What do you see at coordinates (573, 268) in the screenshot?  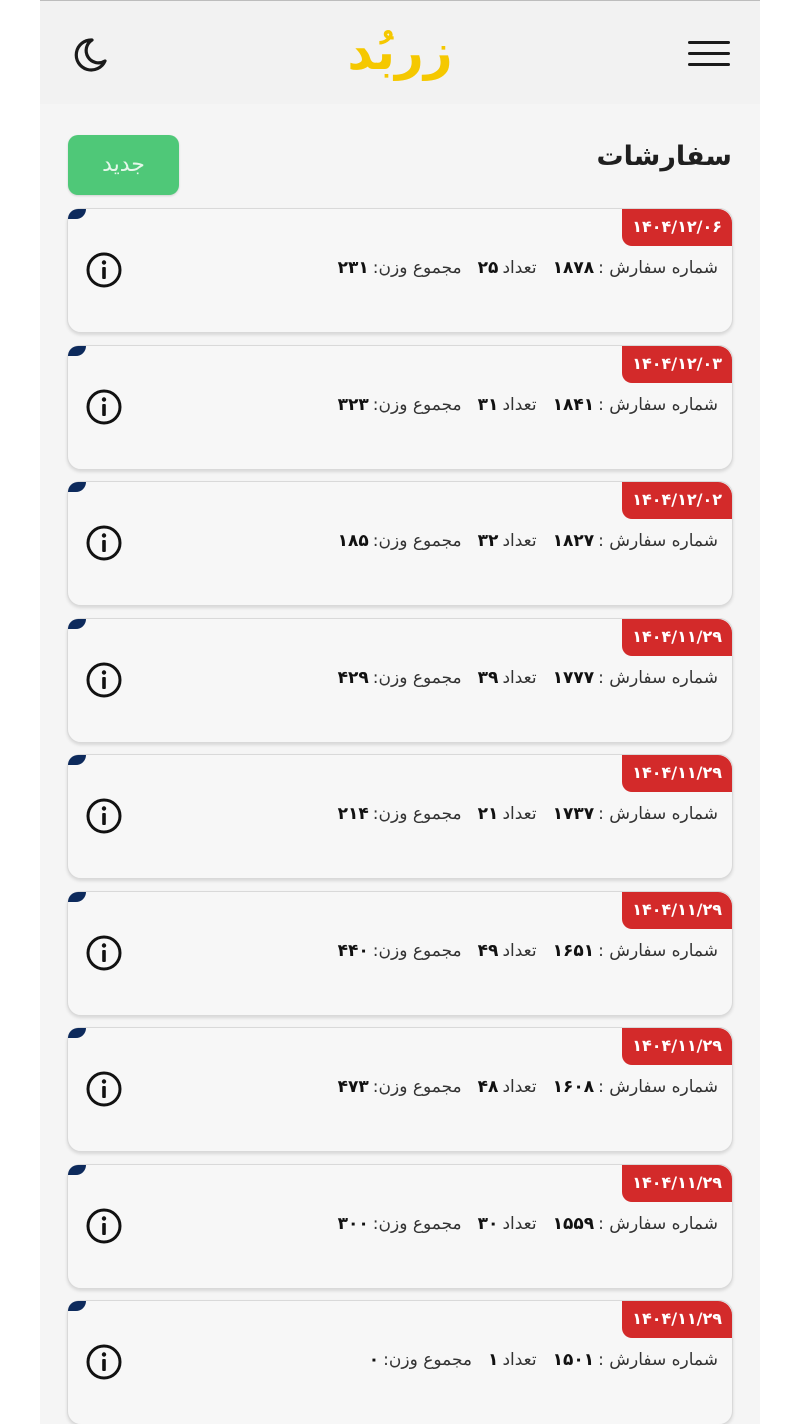 I see `order-number-value: ۱۸۷۸` at bounding box center [573, 268].